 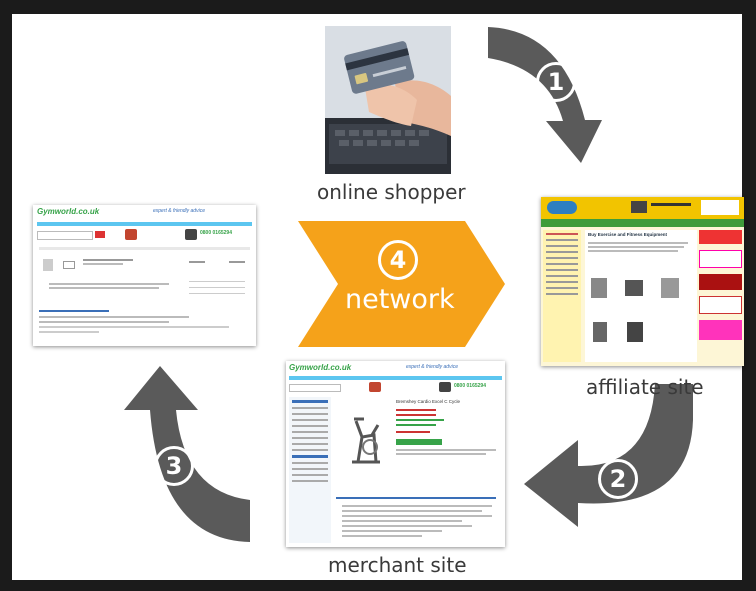 I want to click on affiliate-site-screenshot: Buy Exercise and Fitness Equipment, so click(x=642, y=281).